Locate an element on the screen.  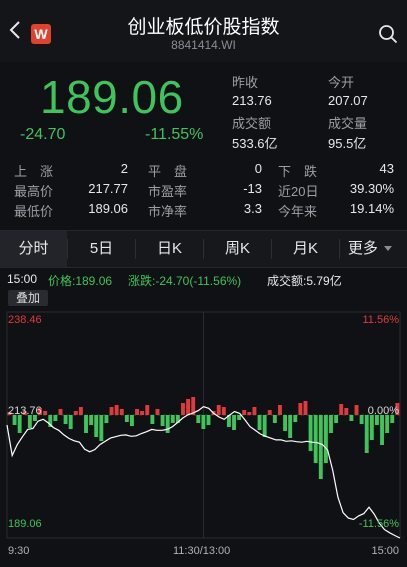
tab-5day: 5日 is located at coordinates (101, 249).